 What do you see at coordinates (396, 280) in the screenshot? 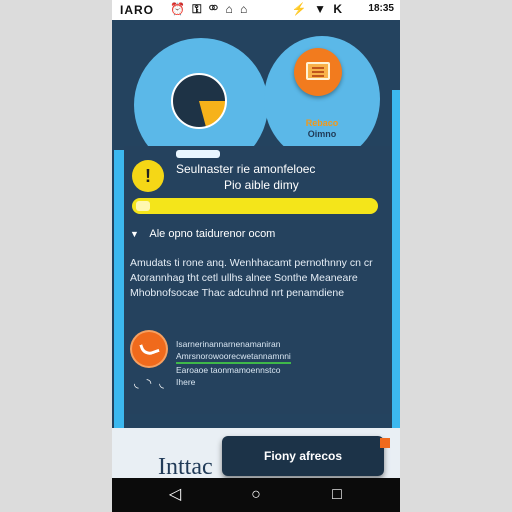
I see `edge-accent-right` at bounding box center [396, 280].